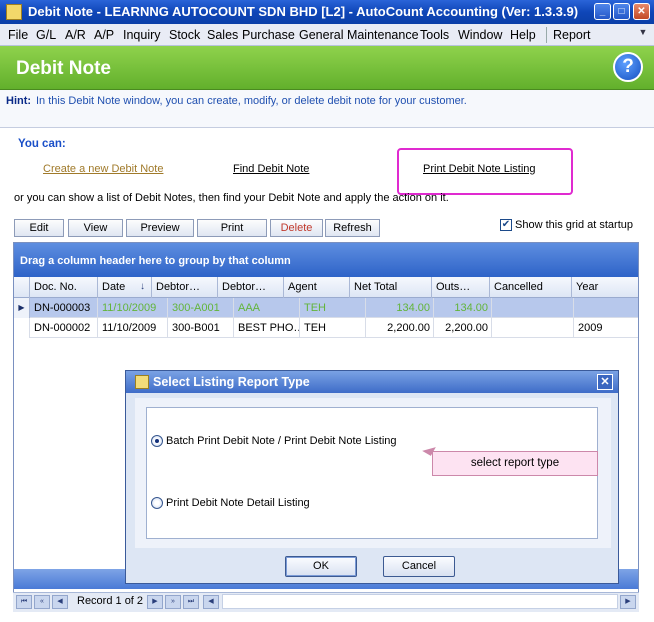 This screenshot has height=622, width=654. I want to click on cell-net-total: 134.00, so click(400, 308).